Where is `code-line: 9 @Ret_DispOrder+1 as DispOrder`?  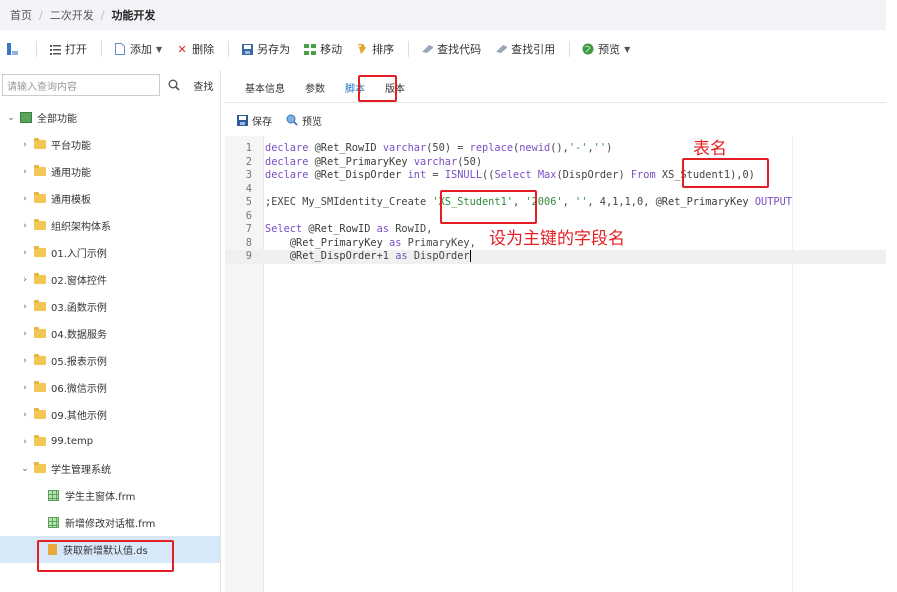 code-line: 9 @Ret_DispOrder+1 as DispOrder is located at coordinates (555, 257).